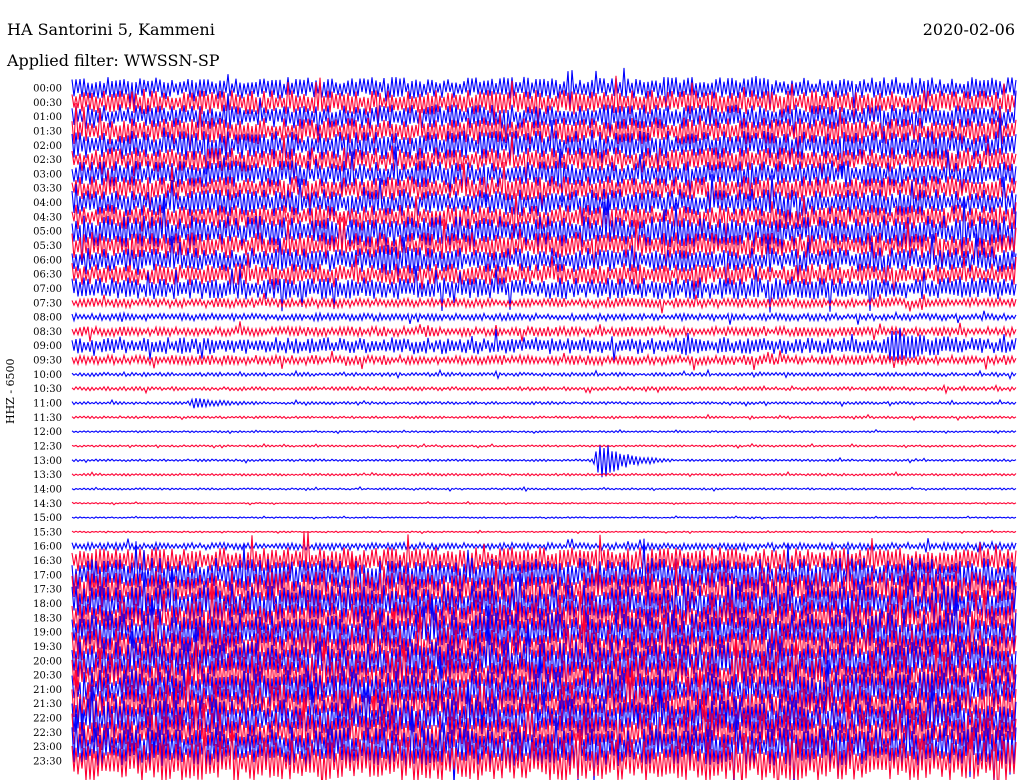 The width and height of the screenshot is (1024, 780). Describe the element at coordinates (47, 275) in the screenshot. I see `time-tick-label: 06:30` at that location.